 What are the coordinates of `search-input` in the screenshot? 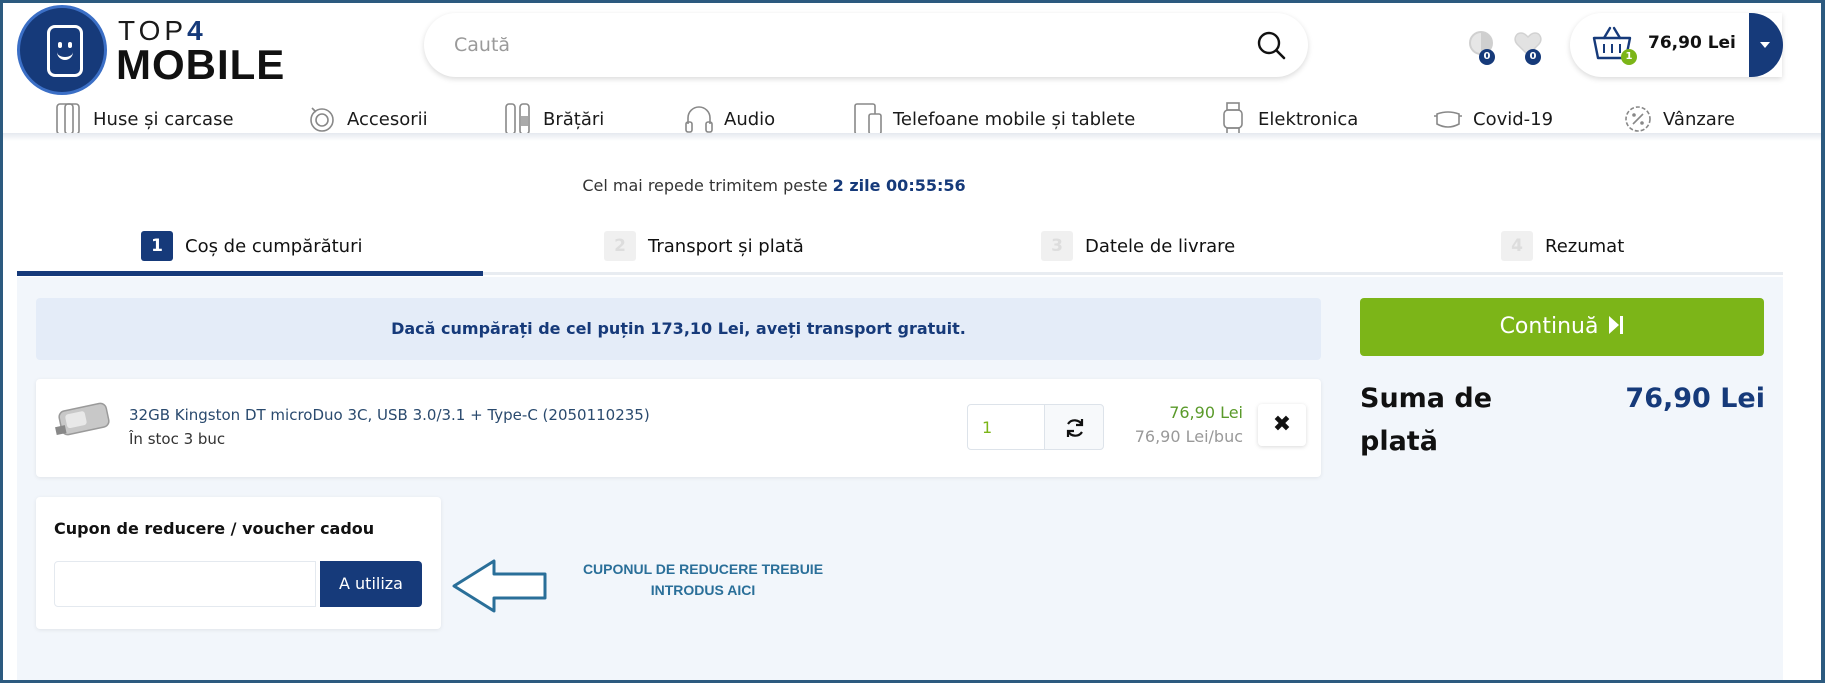 It's located at (844, 45).